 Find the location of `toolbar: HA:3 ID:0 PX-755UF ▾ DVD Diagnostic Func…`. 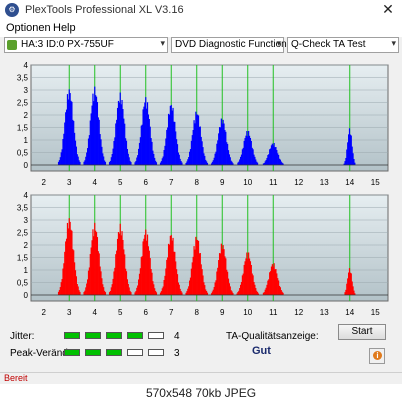

toolbar: HA:3 ID:0 PX-755UF ▾ DVD Diagnostic Func… is located at coordinates (201, 46).